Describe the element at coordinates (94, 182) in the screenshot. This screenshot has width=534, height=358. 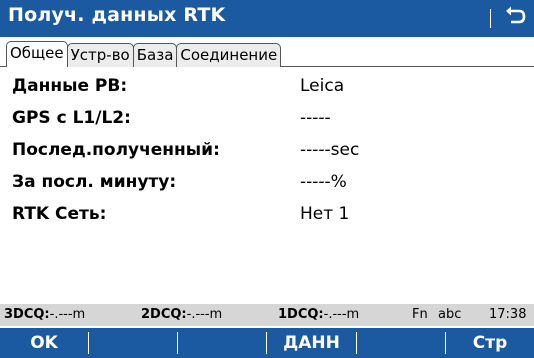
I see `field-label: За посл. минуту:` at that location.